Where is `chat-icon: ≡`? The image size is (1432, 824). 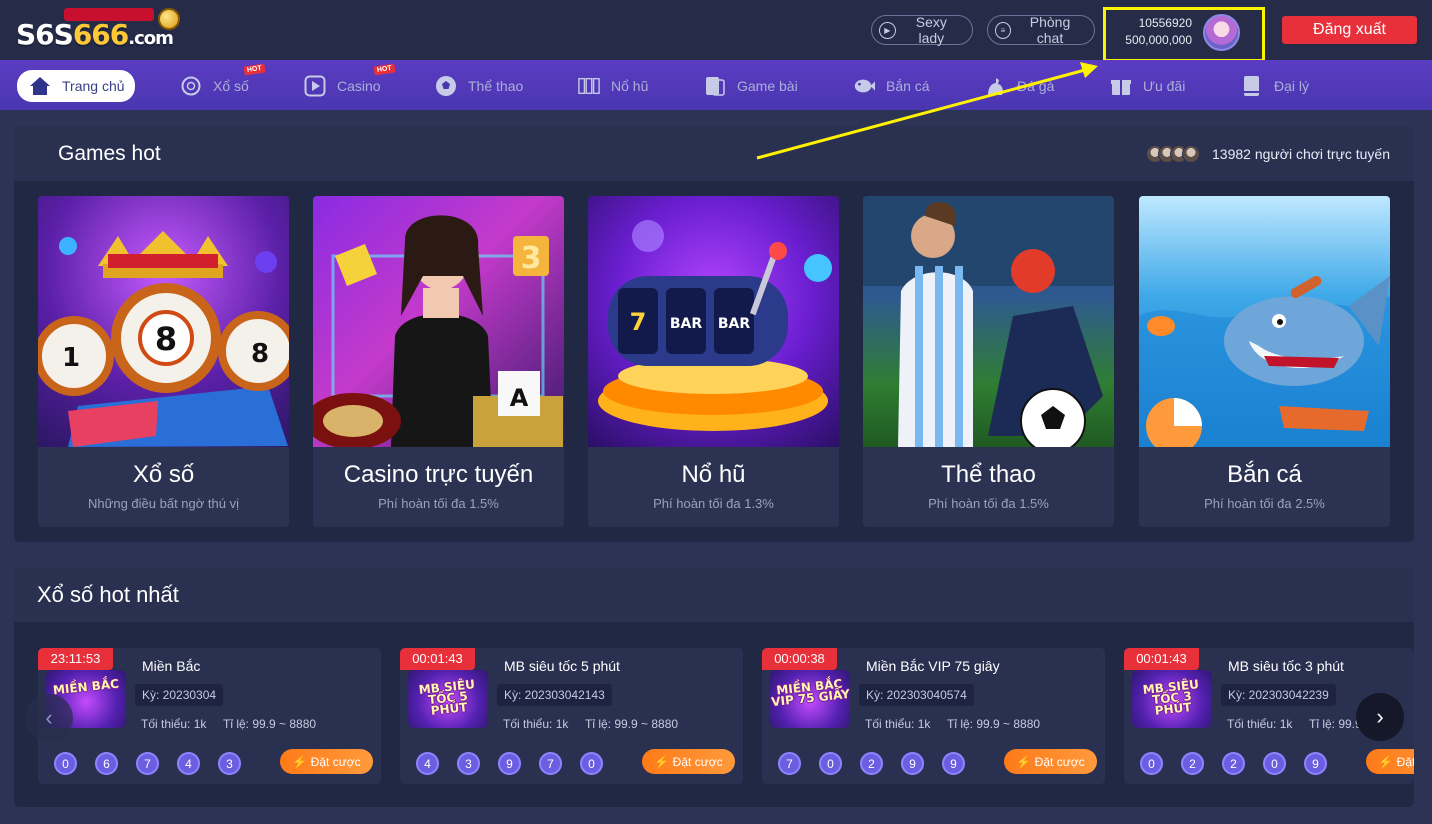 chat-icon: ≡ is located at coordinates (1003, 30).